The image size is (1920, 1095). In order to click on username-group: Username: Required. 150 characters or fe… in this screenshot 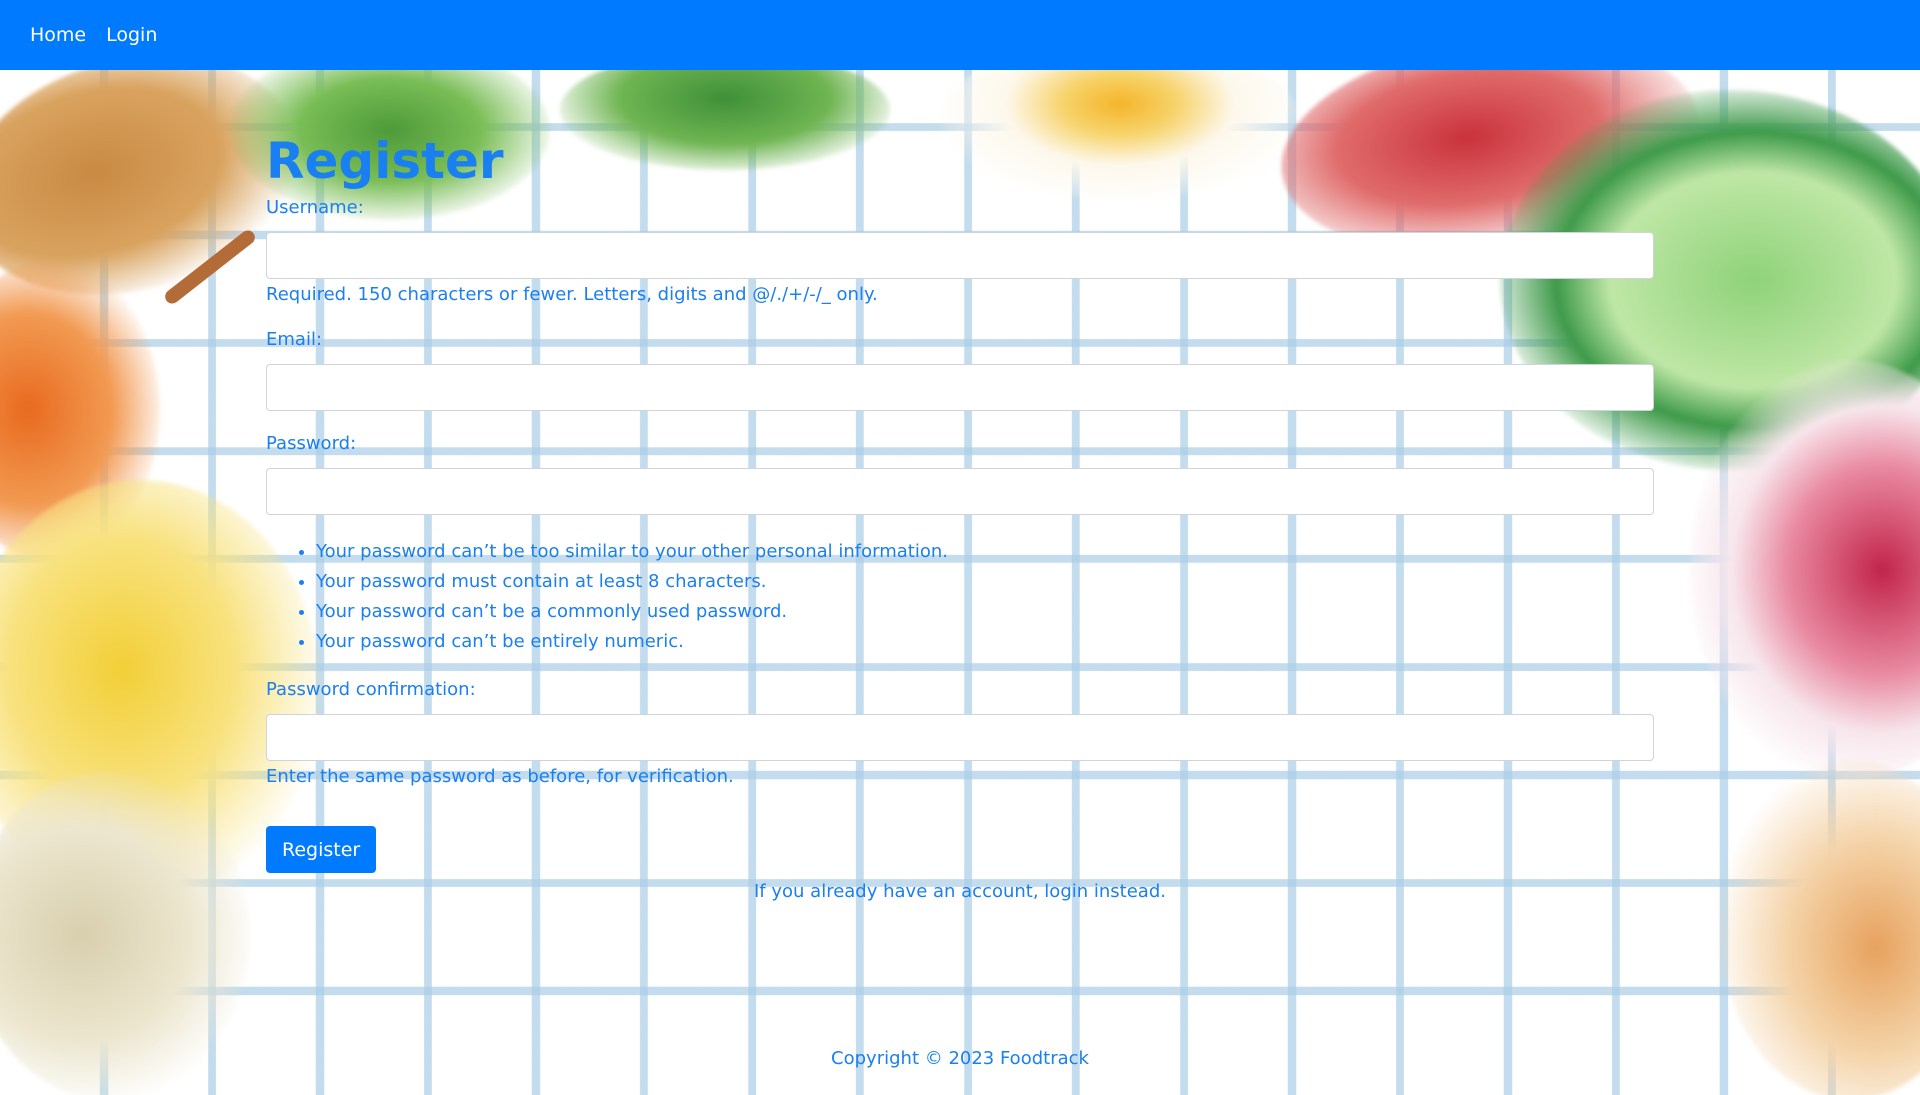, I will do `click(960, 251)`.